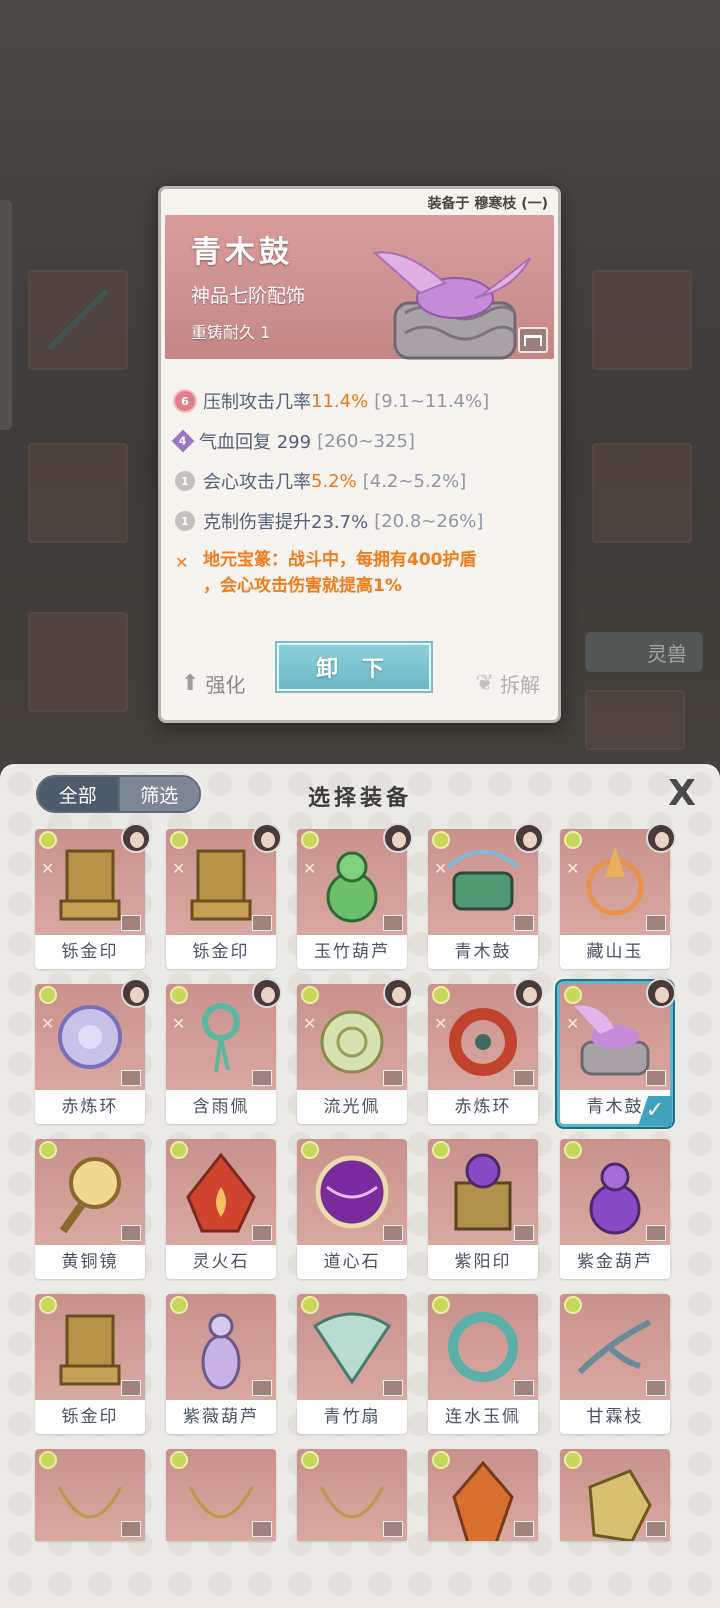  What do you see at coordinates (352, 1042) in the screenshot?
I see `disc-jade-icon` at bounding box center [352, 1042].